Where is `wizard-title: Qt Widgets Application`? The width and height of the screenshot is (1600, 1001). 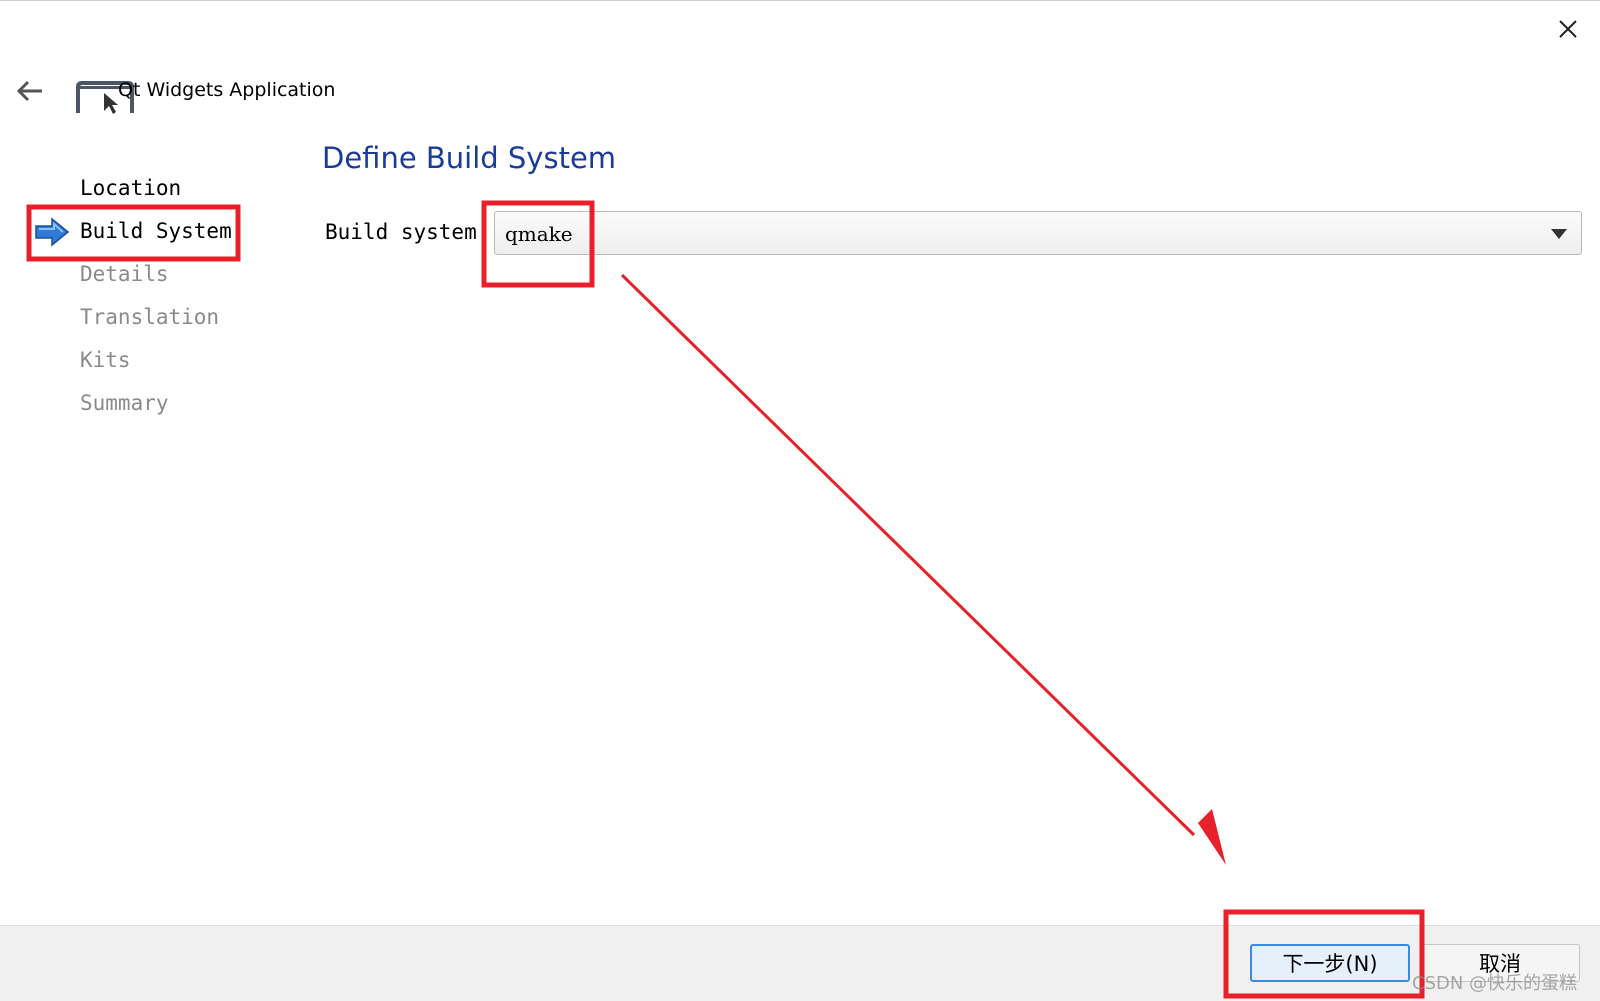
wizard-title: Qt Widgets Application is located at coordinates (227, 90).